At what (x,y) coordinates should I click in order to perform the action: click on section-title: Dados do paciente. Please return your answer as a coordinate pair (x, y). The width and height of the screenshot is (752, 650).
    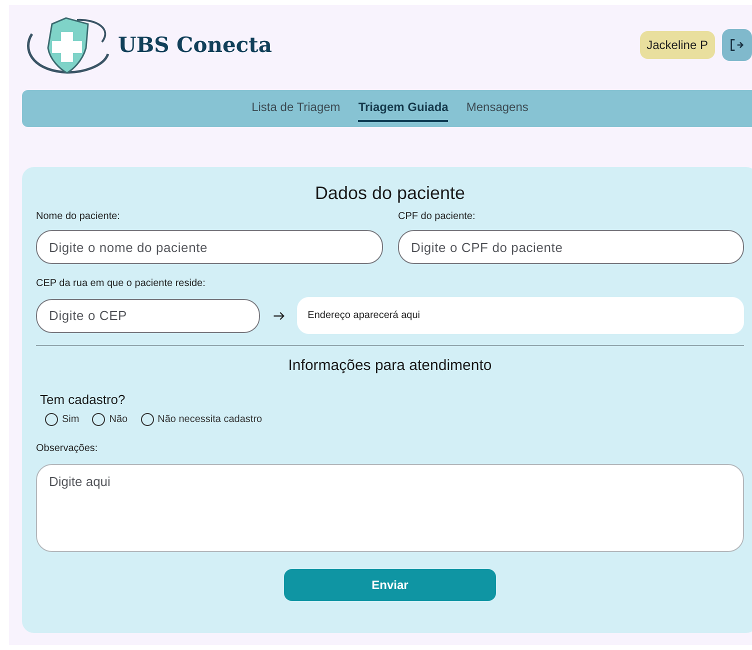
    Looking at the image, I should click on (390, 193).